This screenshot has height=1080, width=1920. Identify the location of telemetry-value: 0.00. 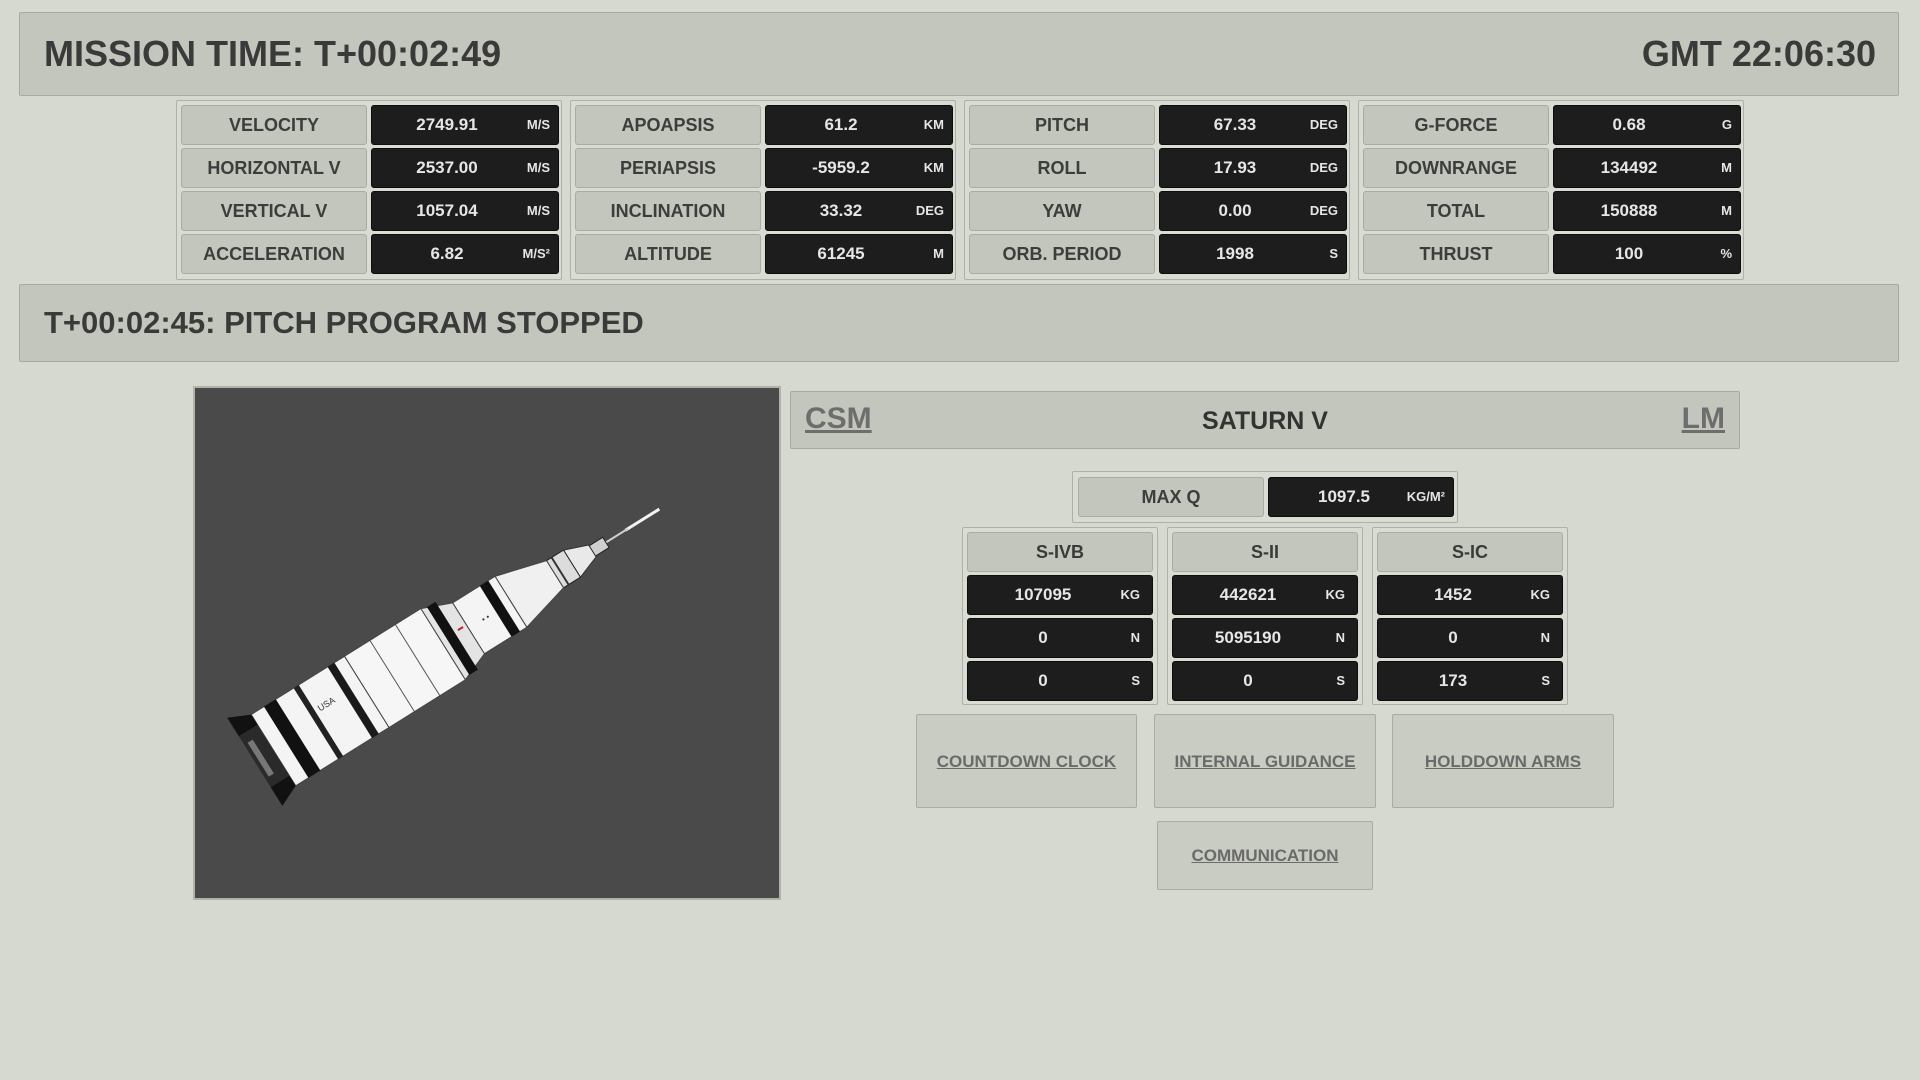
(1235, 210).